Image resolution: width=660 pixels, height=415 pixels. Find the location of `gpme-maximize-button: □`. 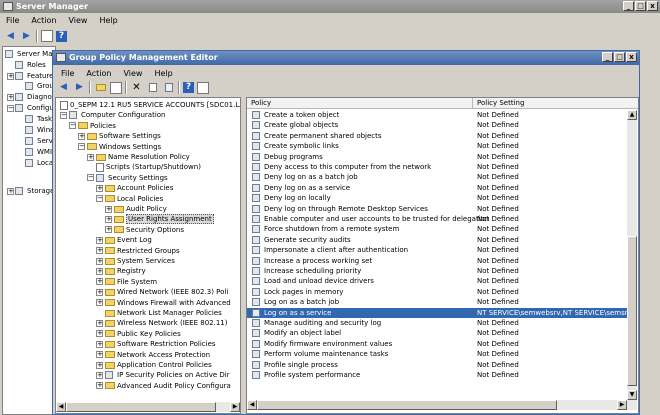

gpme-maximize-button: □ is located at coordinates (619, 57).